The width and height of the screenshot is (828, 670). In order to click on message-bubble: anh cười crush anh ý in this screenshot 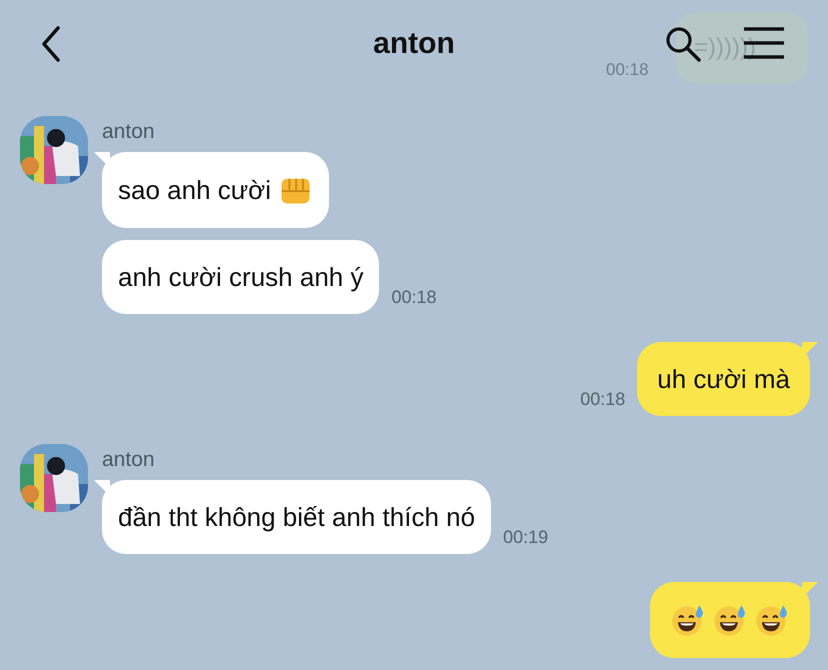, I will do `click(241, 277)`.